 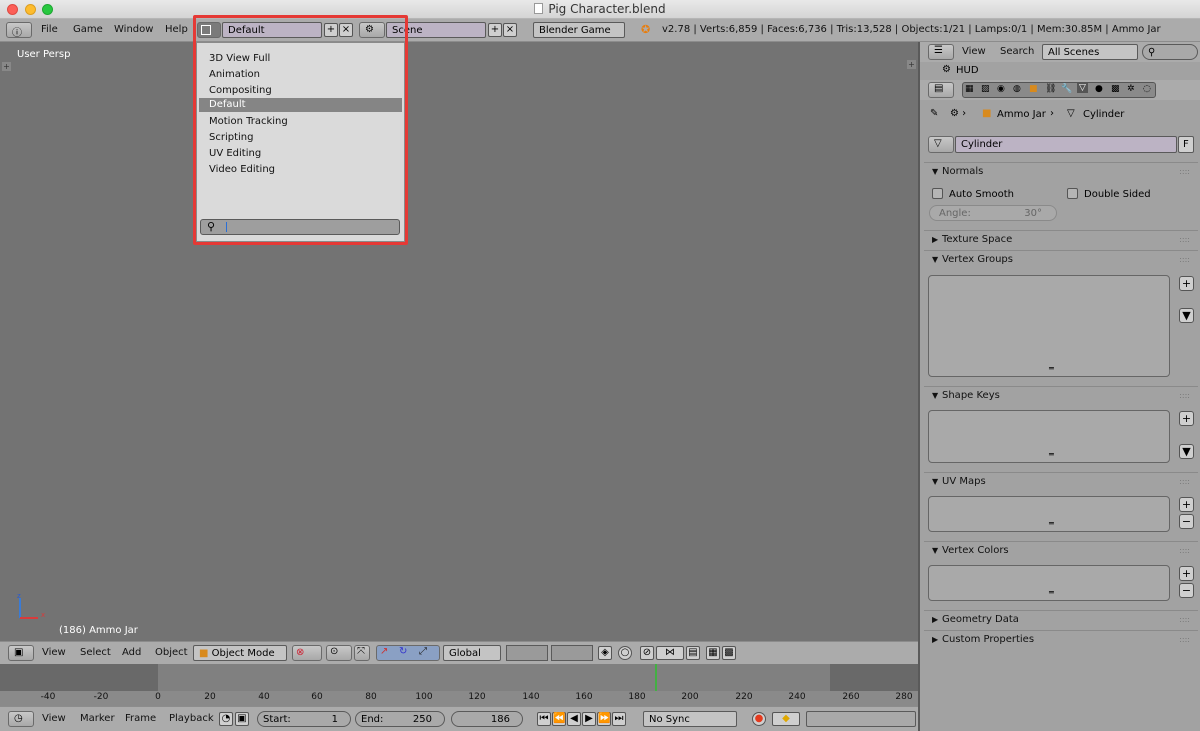 I want to click on panel-texture-space-header: ▶ Texture Space::::, so click(x=1061, y=239).